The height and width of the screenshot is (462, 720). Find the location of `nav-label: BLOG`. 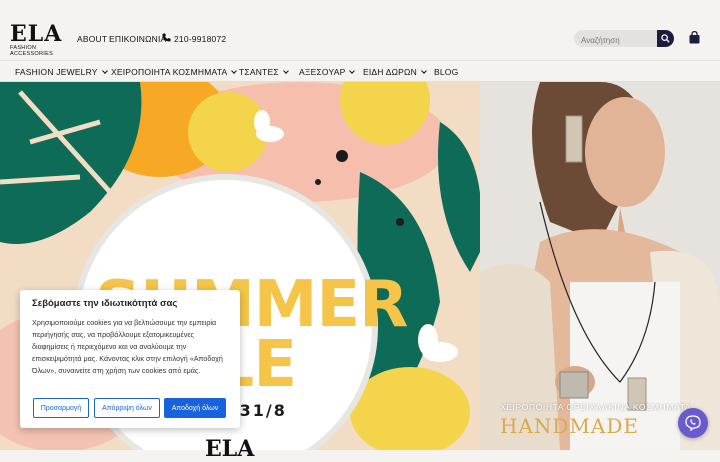

nav-label: BLOG is located at coordinates (446, 72).